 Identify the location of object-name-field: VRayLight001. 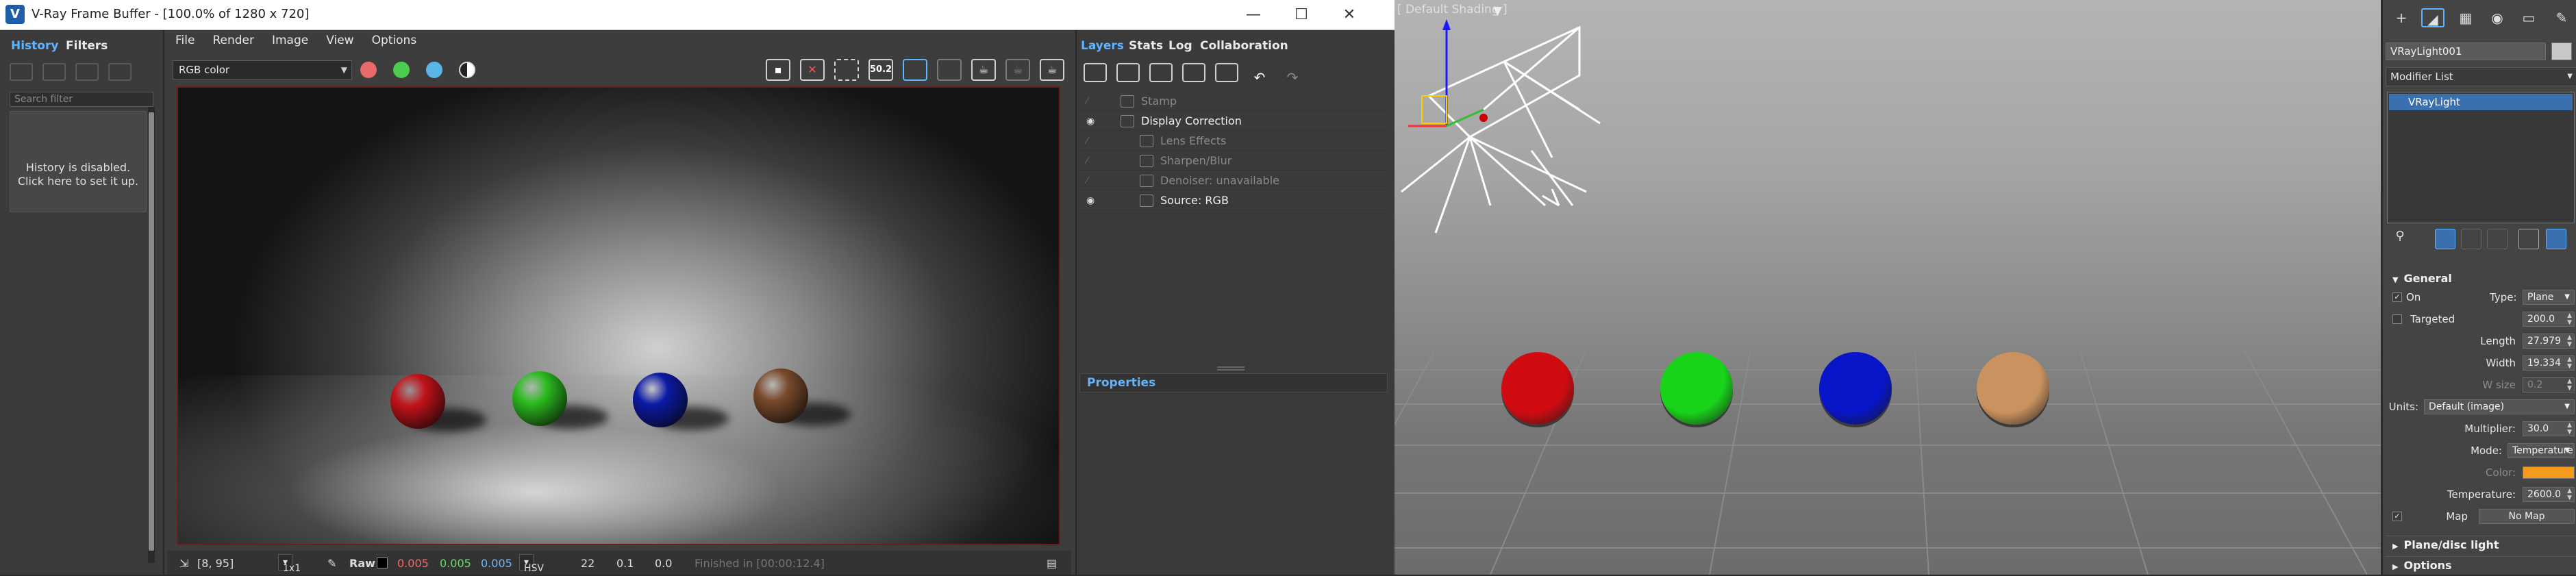
(2466, 51).